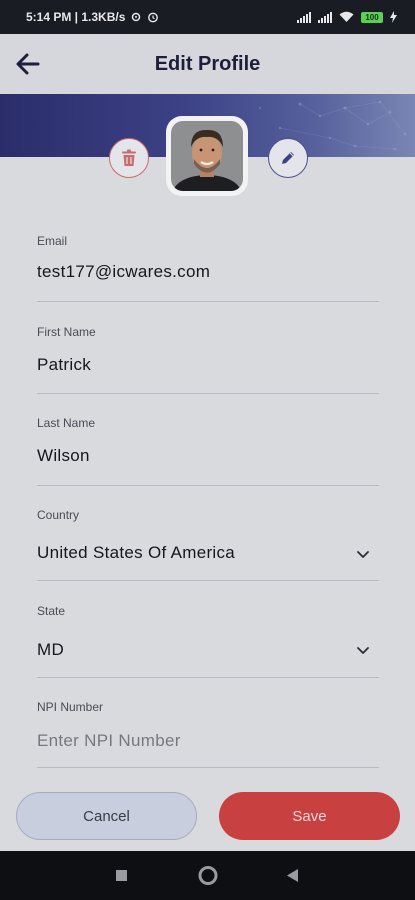 The height and width of the screenshot is (900, 415). What do you see at coordinates (64, 364) in the screenshot?
I see `first-name-value: Patrick` at bounding box center [64, 364].